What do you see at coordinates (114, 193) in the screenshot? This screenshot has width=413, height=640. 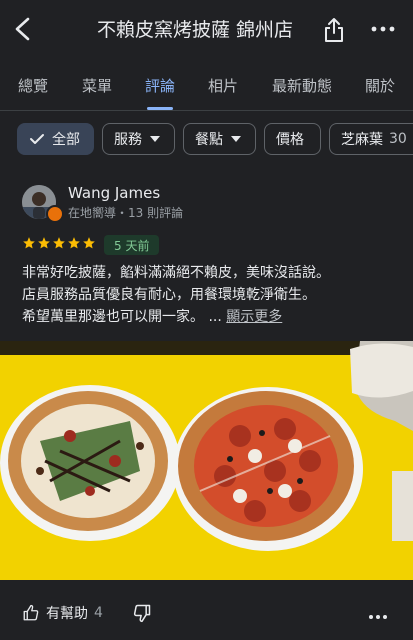 I see `review-author-name: Wang James` at bounding box center [114, 193].